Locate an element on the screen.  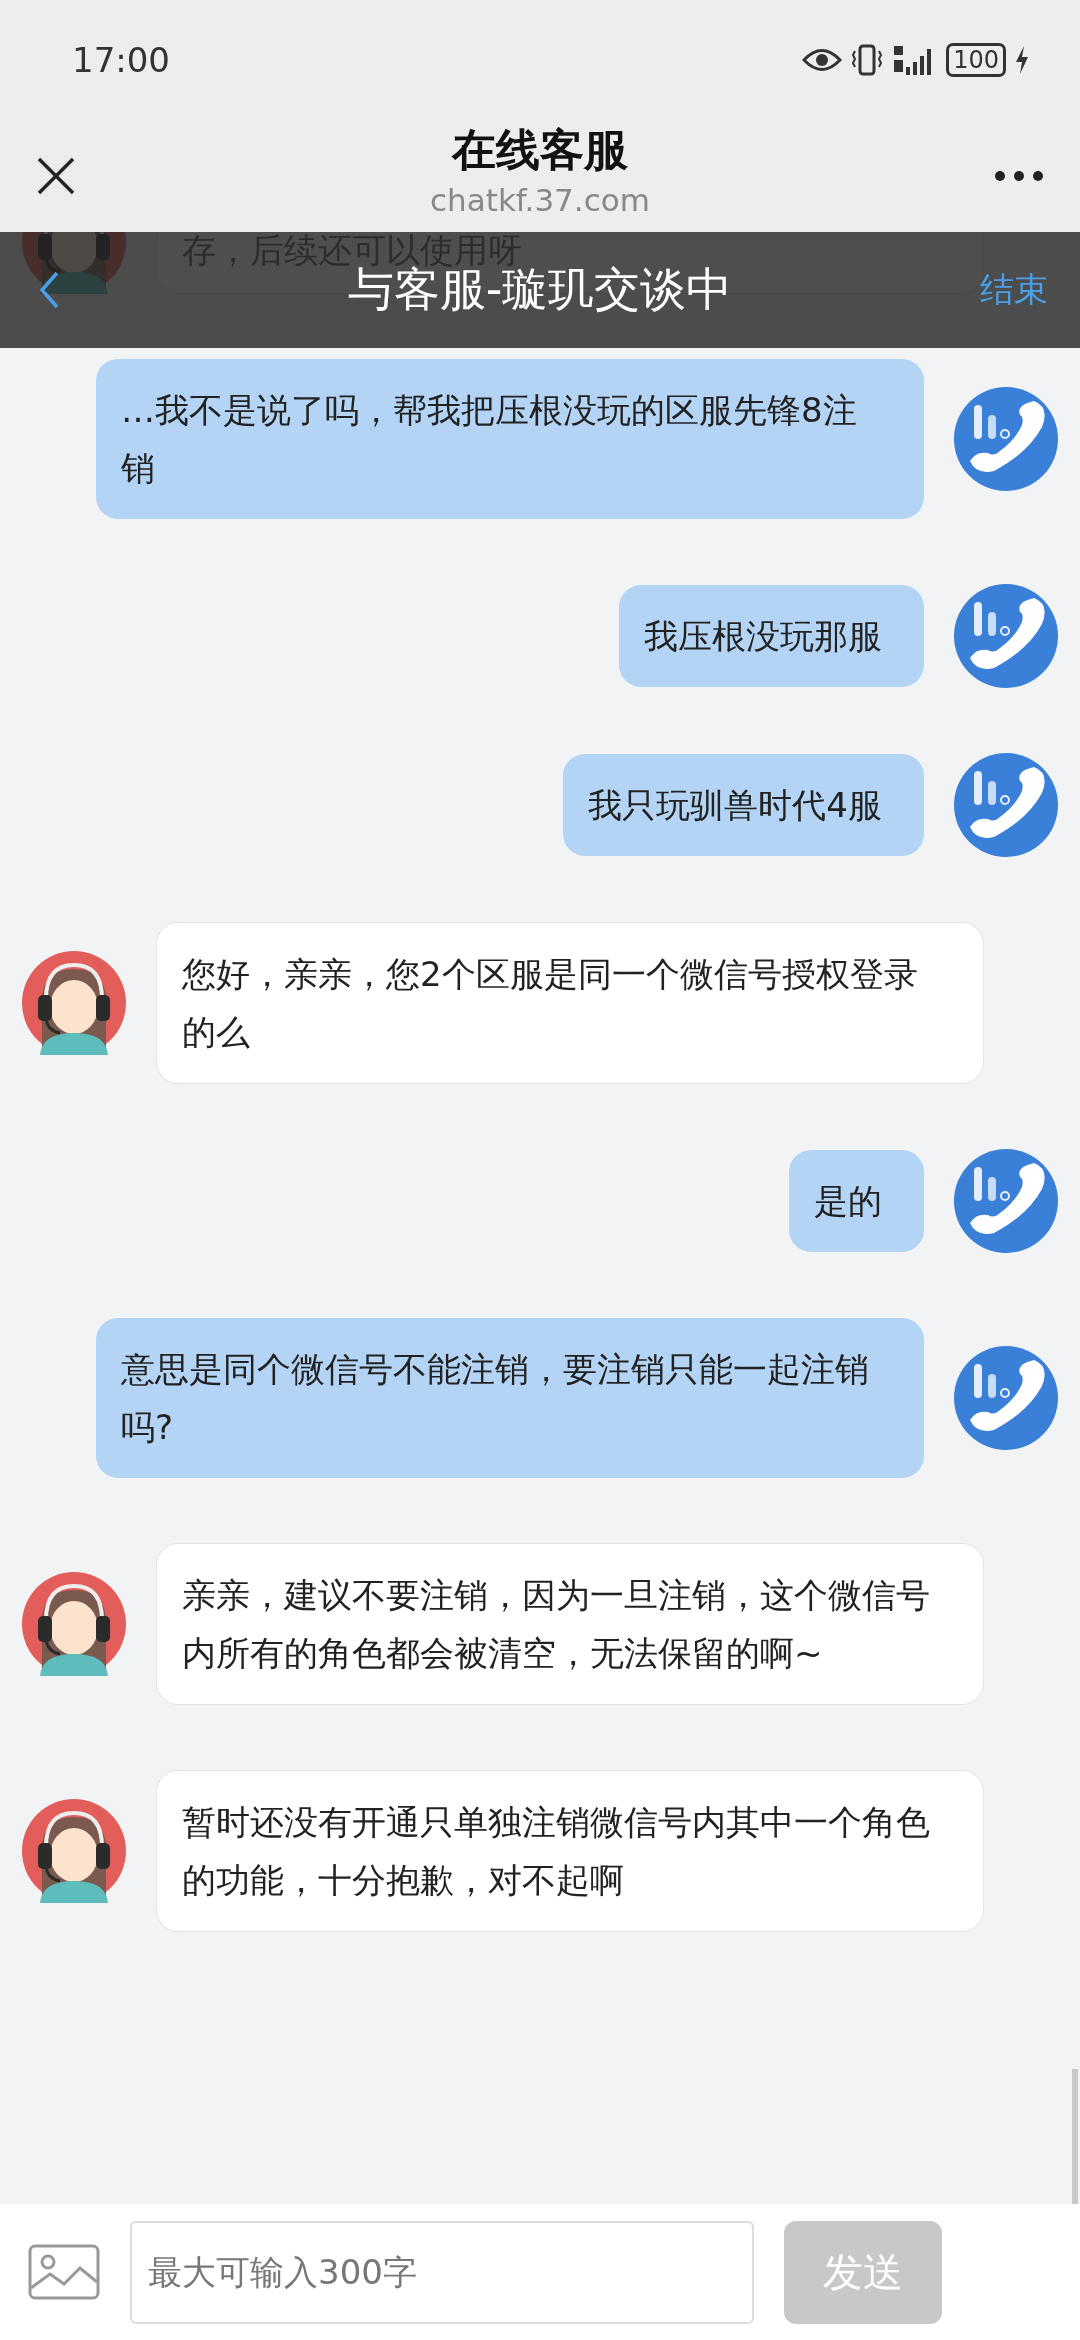
end-chat-link: 结束 is located at coordinates (1014, 290).